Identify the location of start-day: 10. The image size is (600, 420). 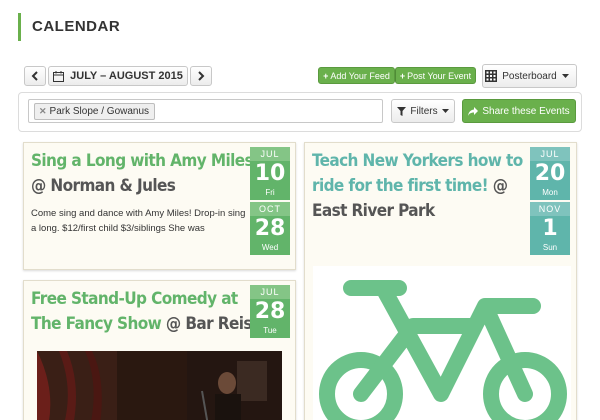
(270, 174).